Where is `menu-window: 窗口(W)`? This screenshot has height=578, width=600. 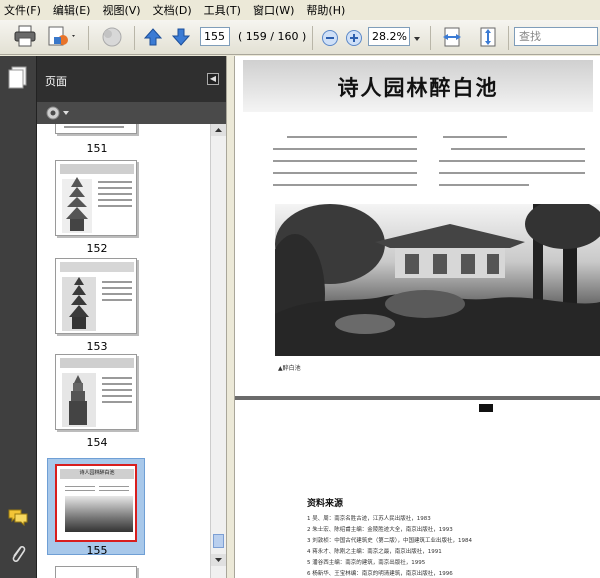 menu-window: 窗口(W) is located at coordinates (273, 10).